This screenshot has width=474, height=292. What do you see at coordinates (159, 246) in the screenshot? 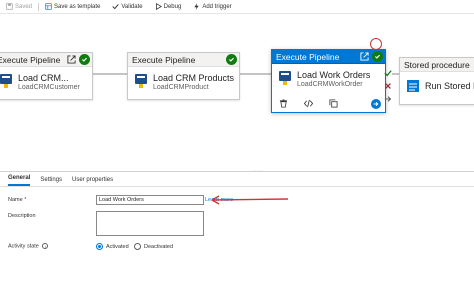
I see `deactivated-label: Deactivated` at bounding box center [159, 246].